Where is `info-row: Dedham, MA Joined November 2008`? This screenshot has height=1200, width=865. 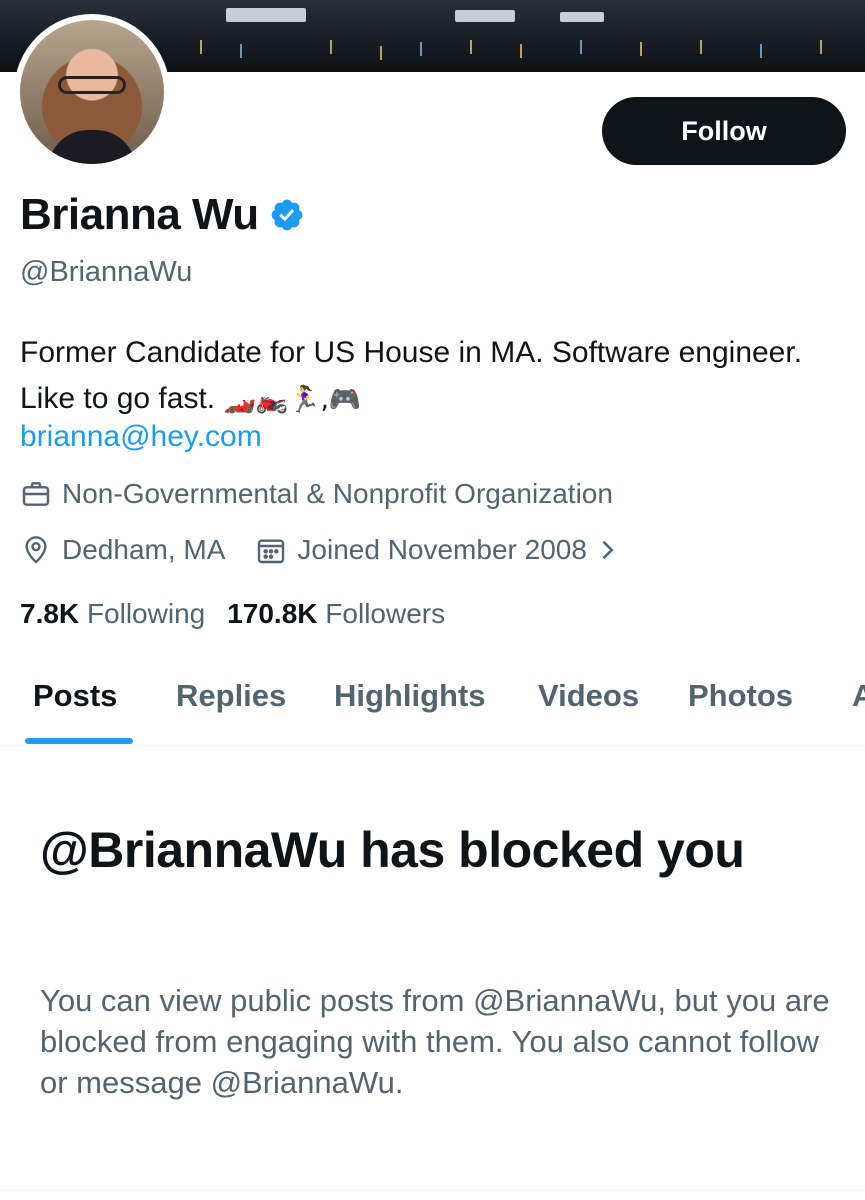 info-row: Dedham, MA Joined November 2008 is located at coordinates (335, 550).